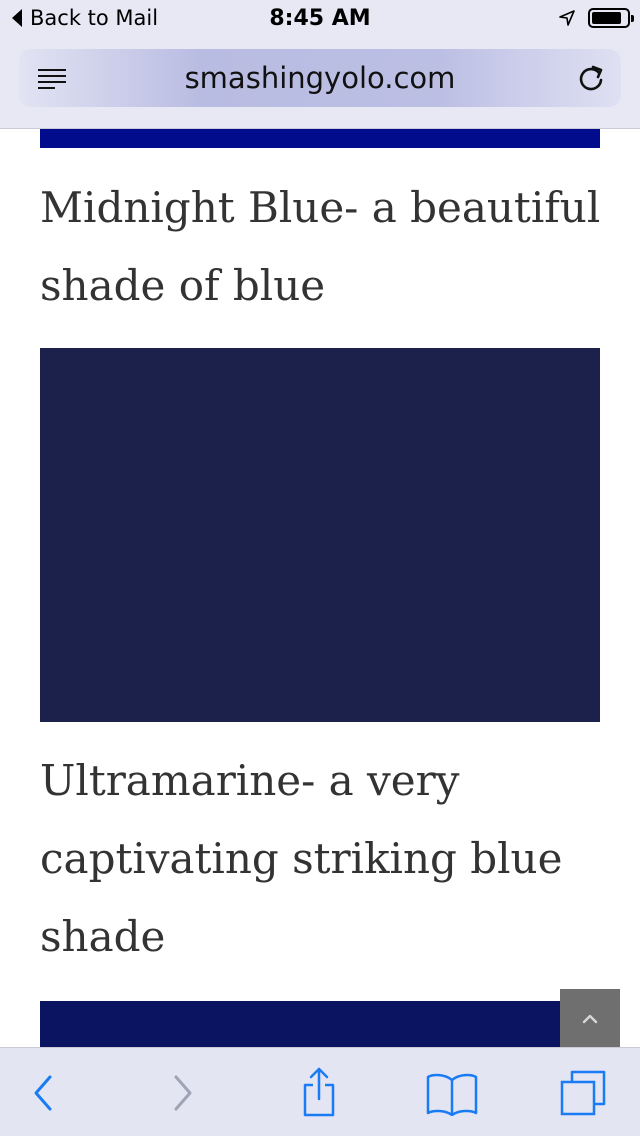 This screenshot has height=1136, width=640. I want to click on tabs-button, so click(583, 1093).